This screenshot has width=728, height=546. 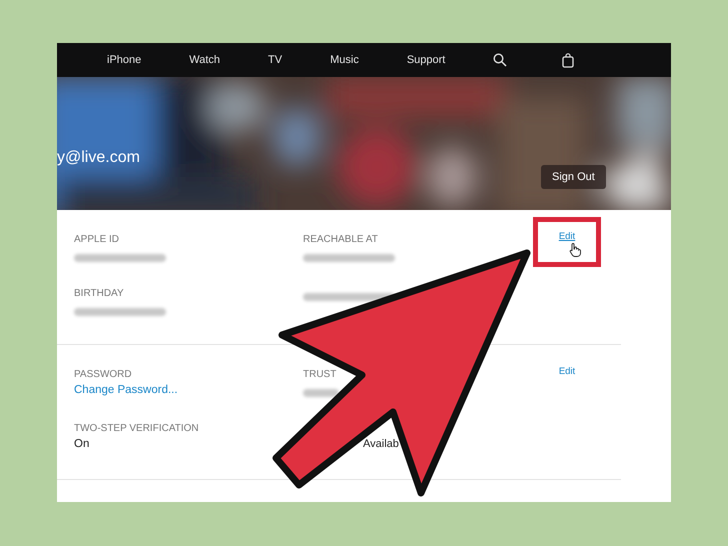 I want to click on field-value: Availab, so click(x=381, y=444).